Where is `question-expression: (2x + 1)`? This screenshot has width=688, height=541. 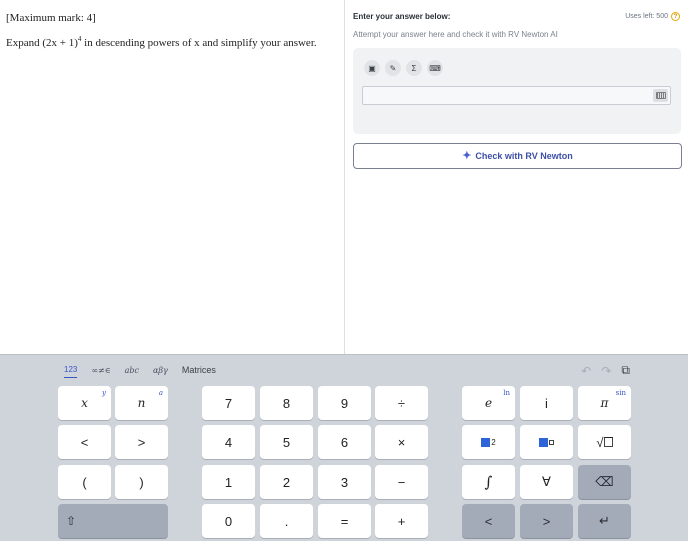
question-expression: (2x + 1) is located at coordinates (60, 43).